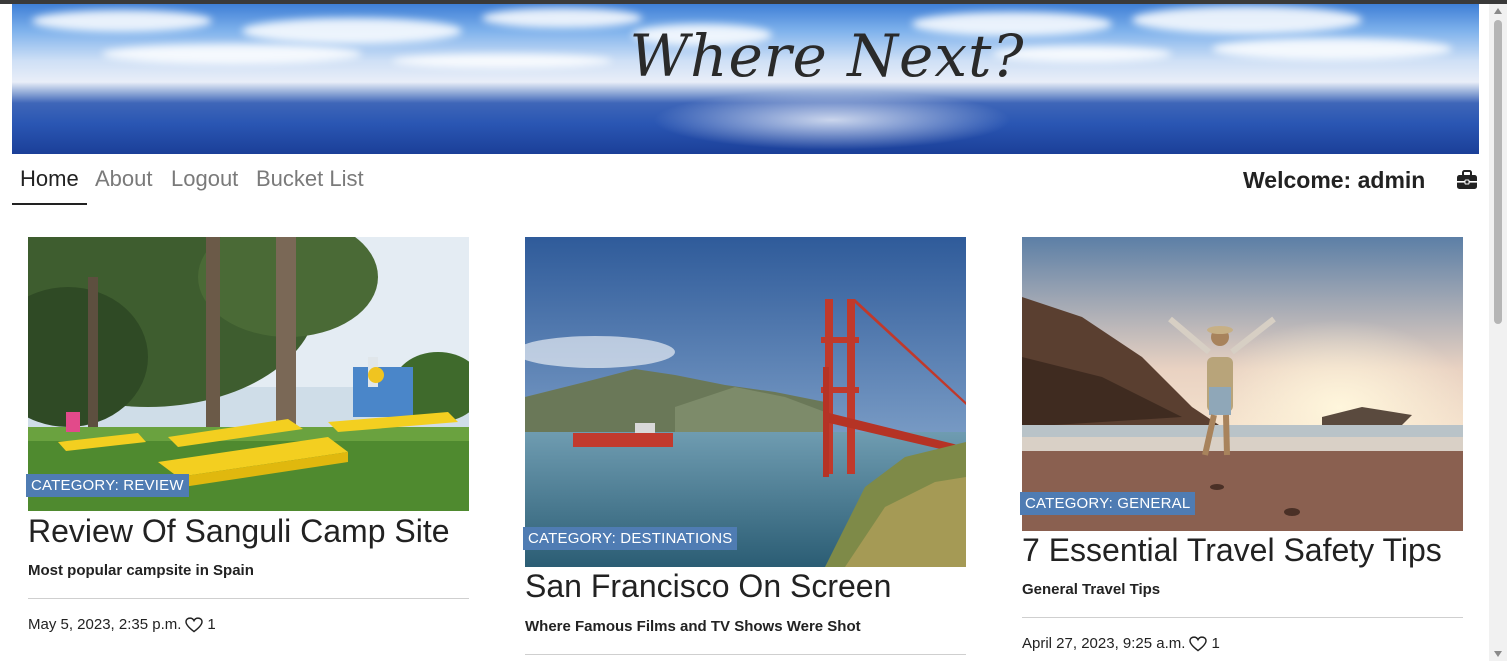 This screenshot has width=1507, height=661. I want to click on beach-traveler-photo, so click(1242, 384).